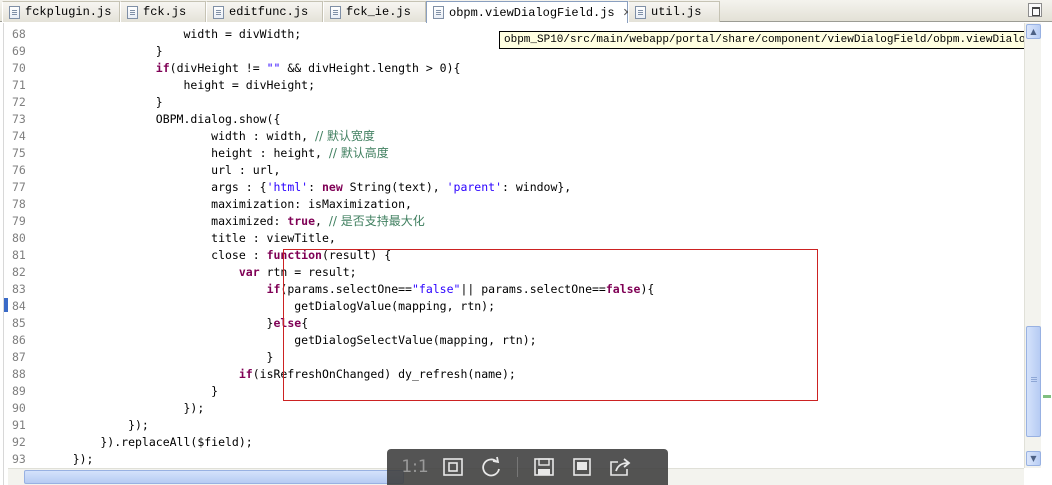 Image resolution: width=1052 pixels, height=485 pixels. I want to click on tab-editfunc: editfunc.js, so click(264, 11).